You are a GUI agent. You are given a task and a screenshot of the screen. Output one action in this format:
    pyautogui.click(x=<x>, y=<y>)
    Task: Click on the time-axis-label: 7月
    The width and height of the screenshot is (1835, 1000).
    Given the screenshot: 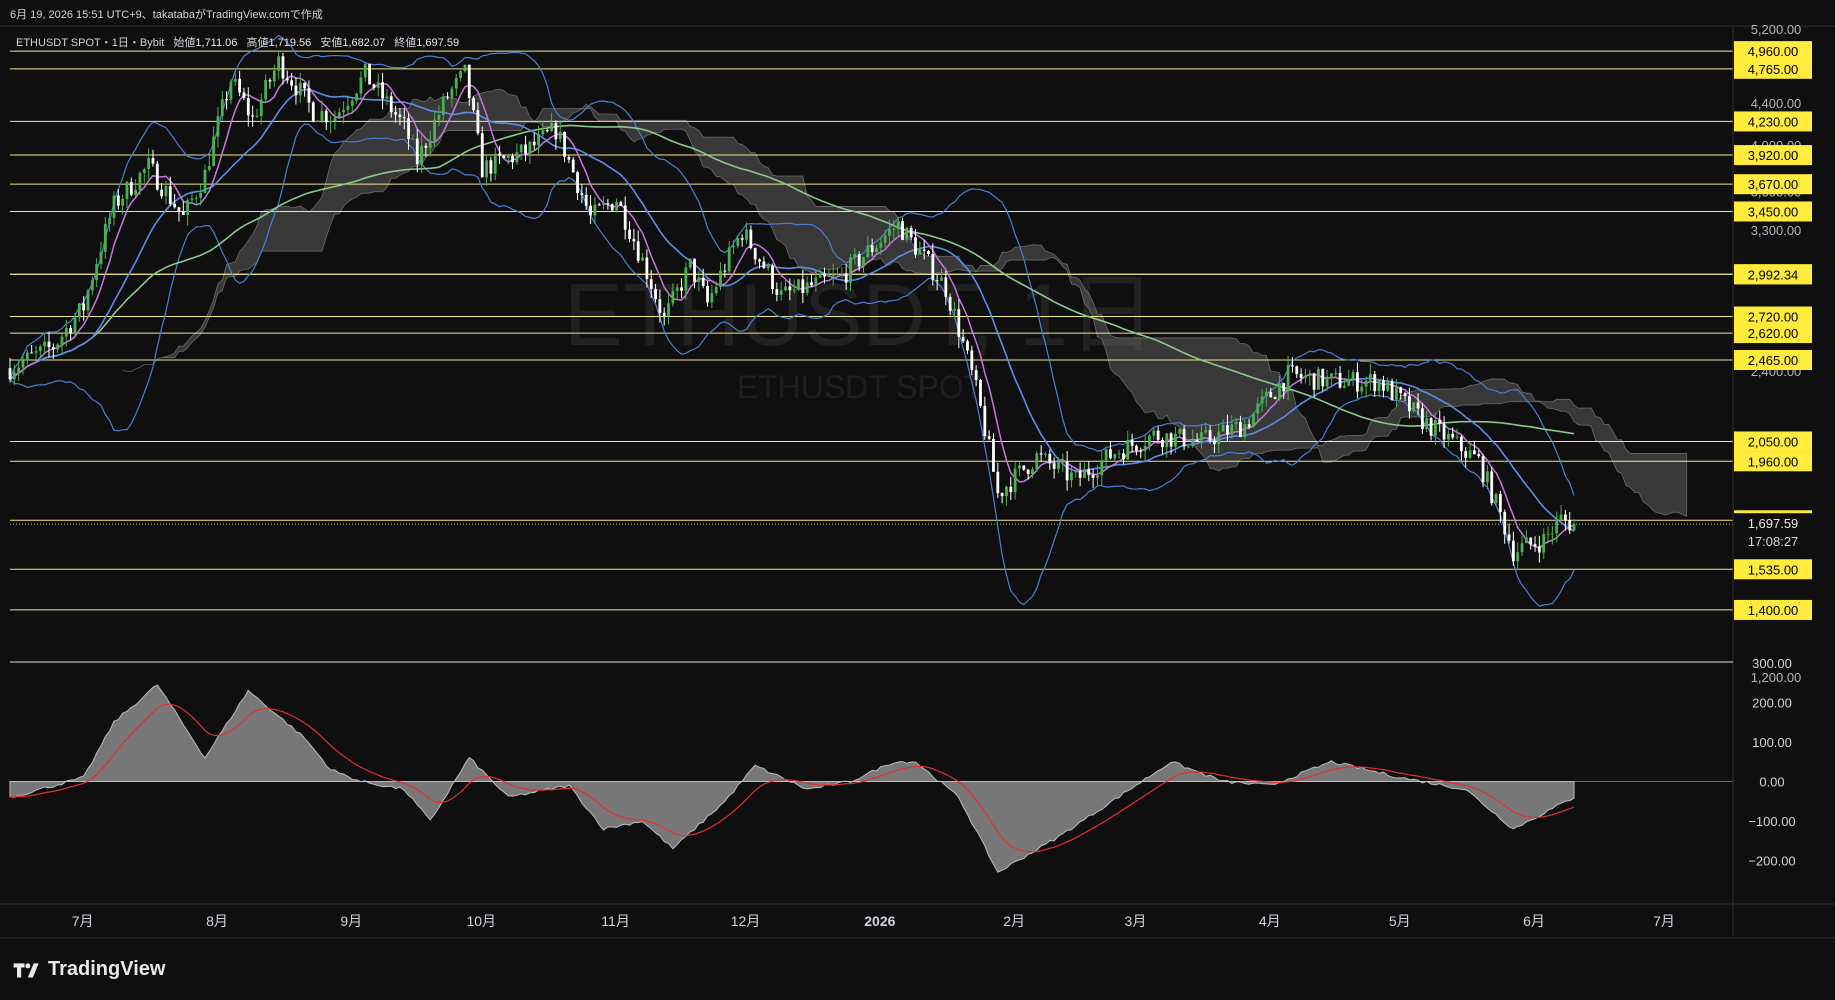 What is the action you would take?
    pyautogui.click(x=1664, y=921)
    